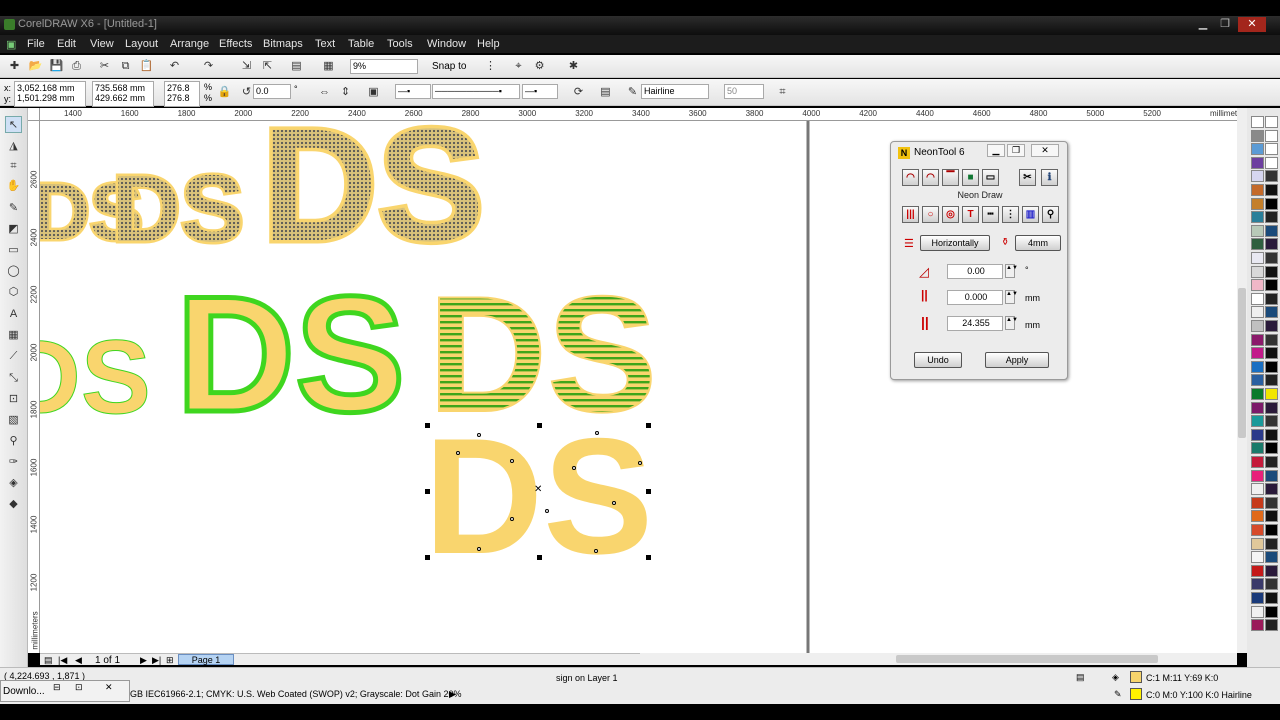  What do you see at coordinates (1136, 694) in the screenshot?
I see `outline-color-swatch` at bounding box center [1136, 694].